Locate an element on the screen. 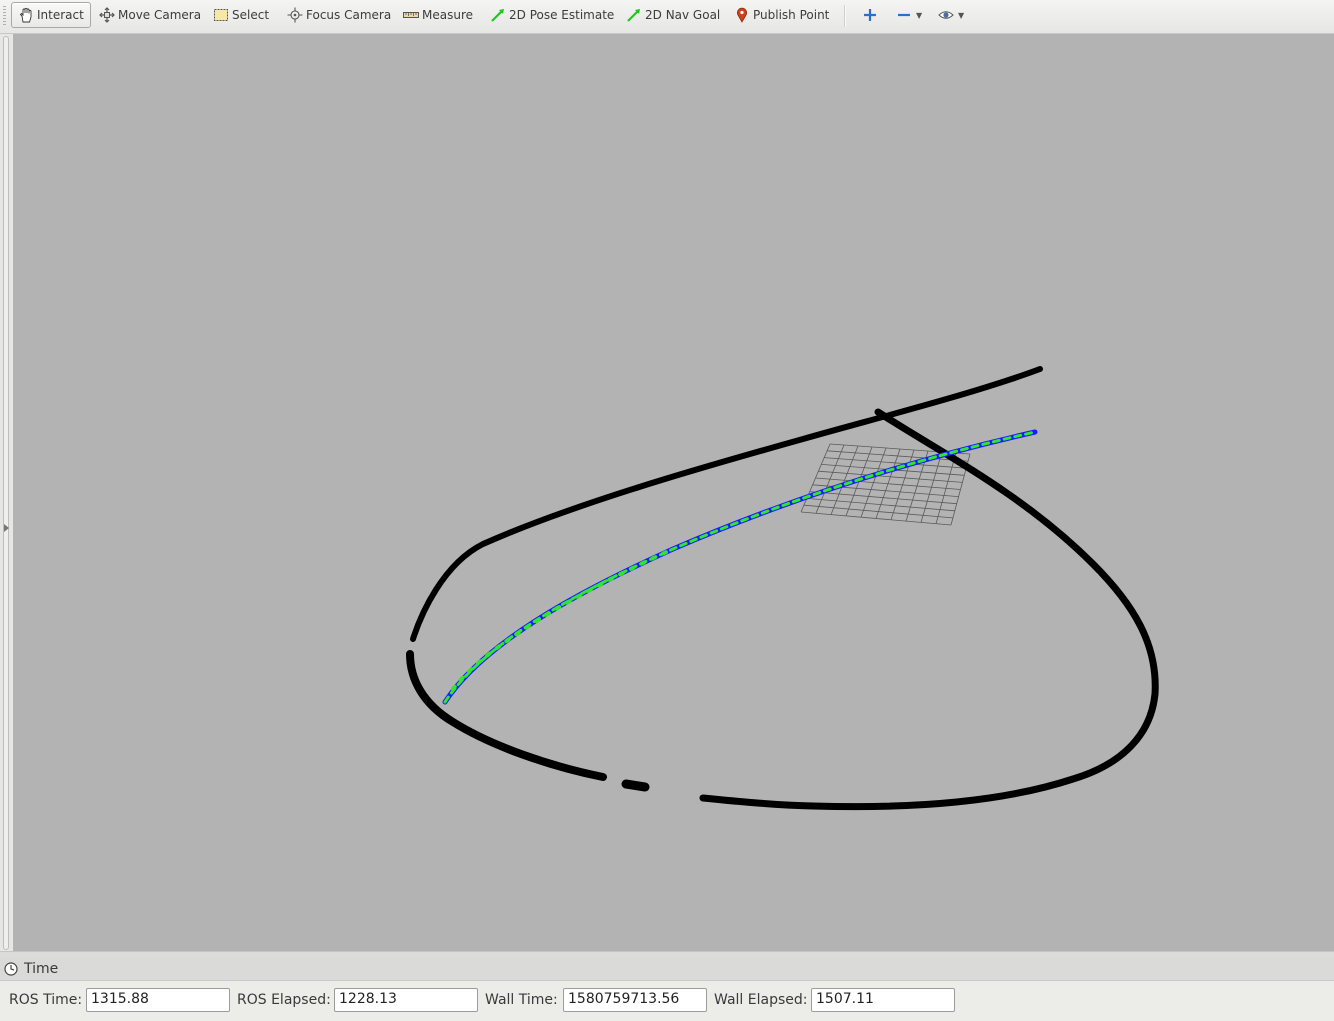 The height and width of the screenshot is (1021, 1334). interact-button: Interact is located at coordinates (51, 15).